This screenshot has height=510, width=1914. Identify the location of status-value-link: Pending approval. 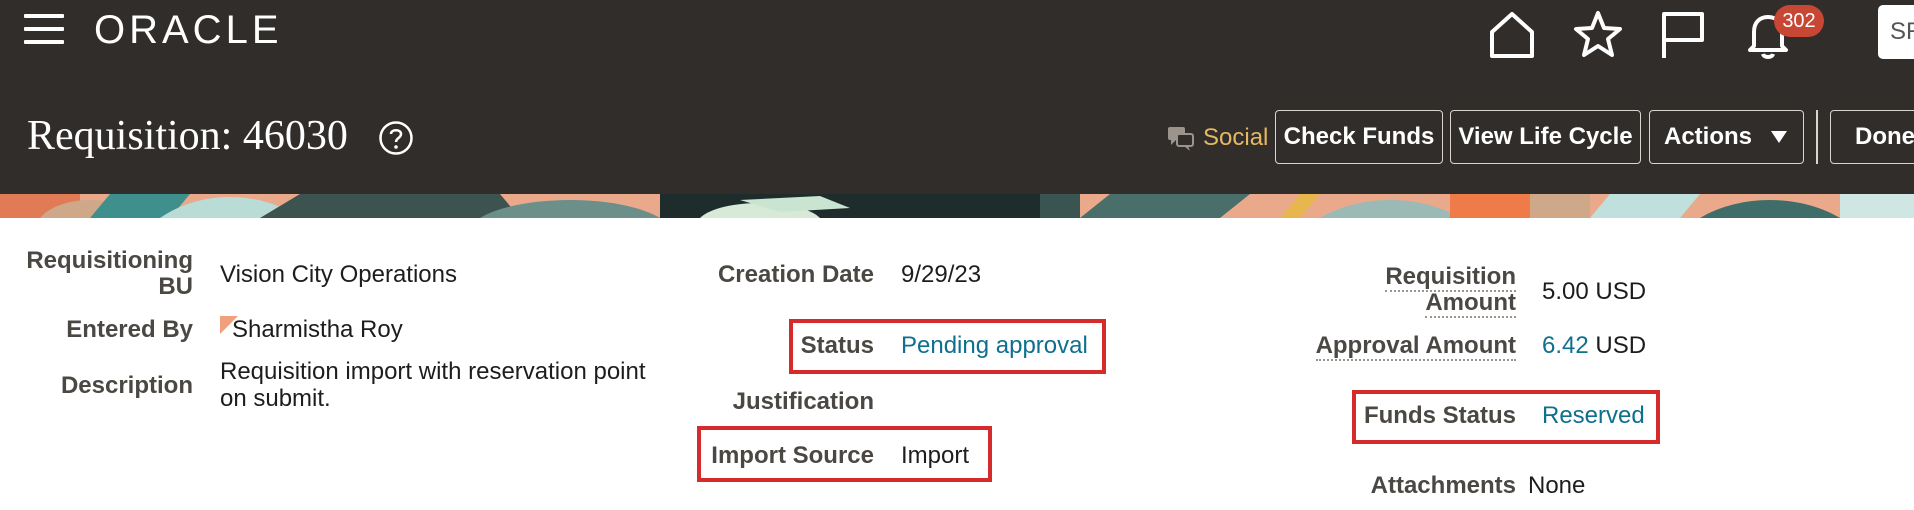
(994, 346).